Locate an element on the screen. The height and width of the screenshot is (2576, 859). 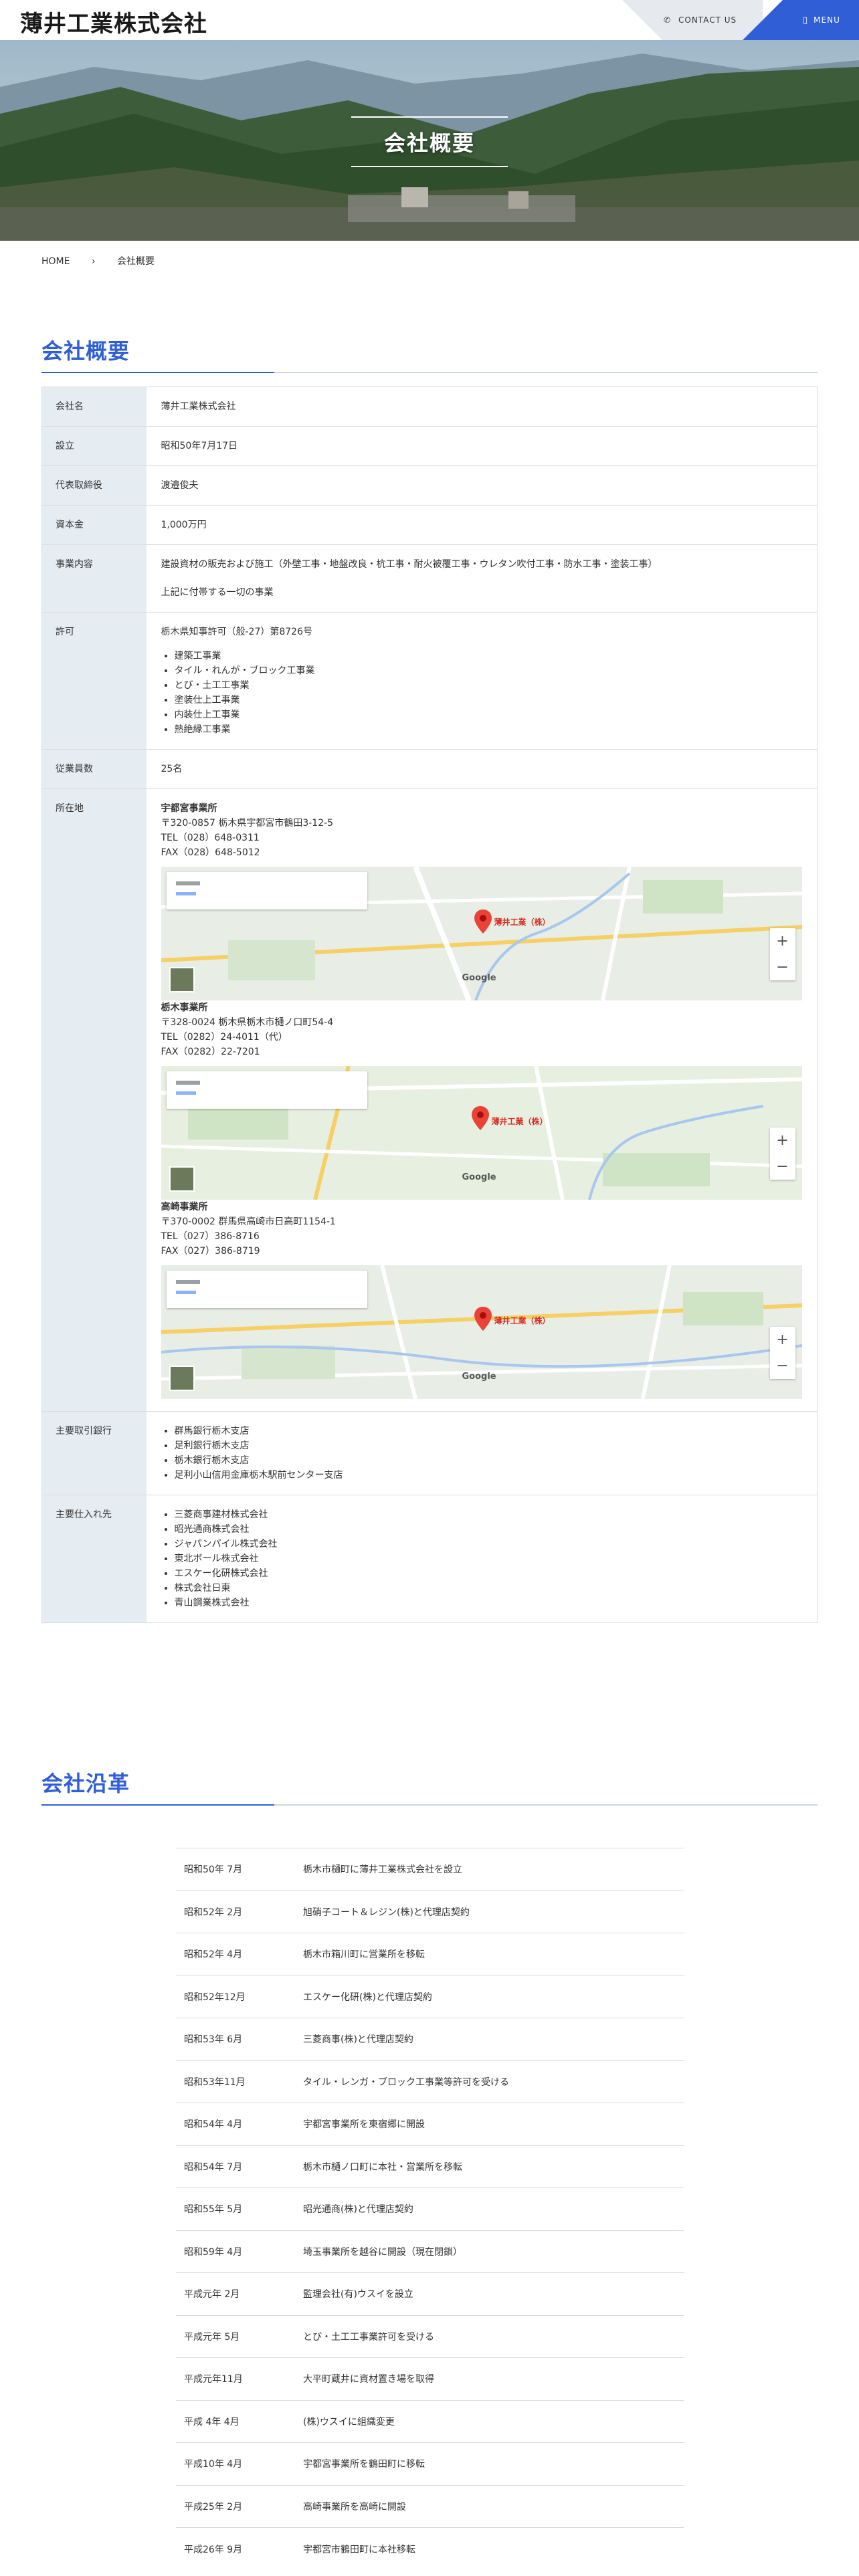
breadcrumb-home-link: HOME is located at coordinates (56, 262).